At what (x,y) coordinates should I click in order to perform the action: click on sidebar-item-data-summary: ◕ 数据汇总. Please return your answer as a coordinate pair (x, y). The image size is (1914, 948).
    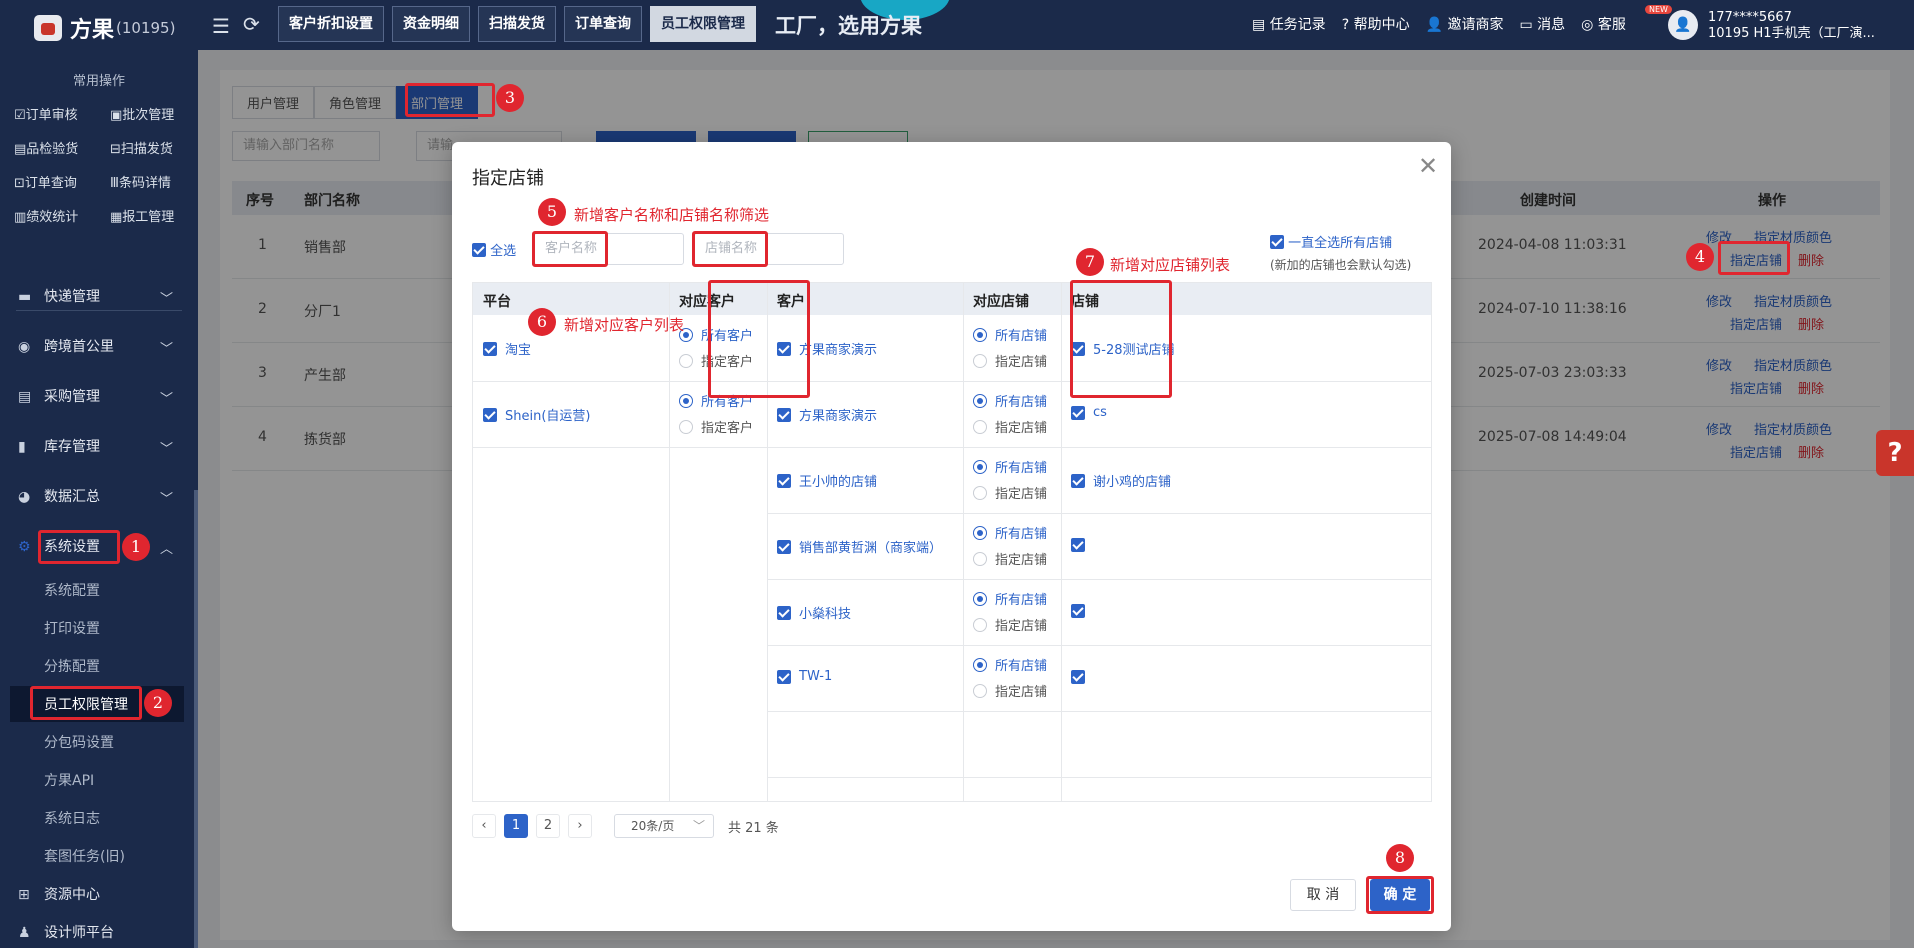
    Looking at the image, I should click on (59, 496).